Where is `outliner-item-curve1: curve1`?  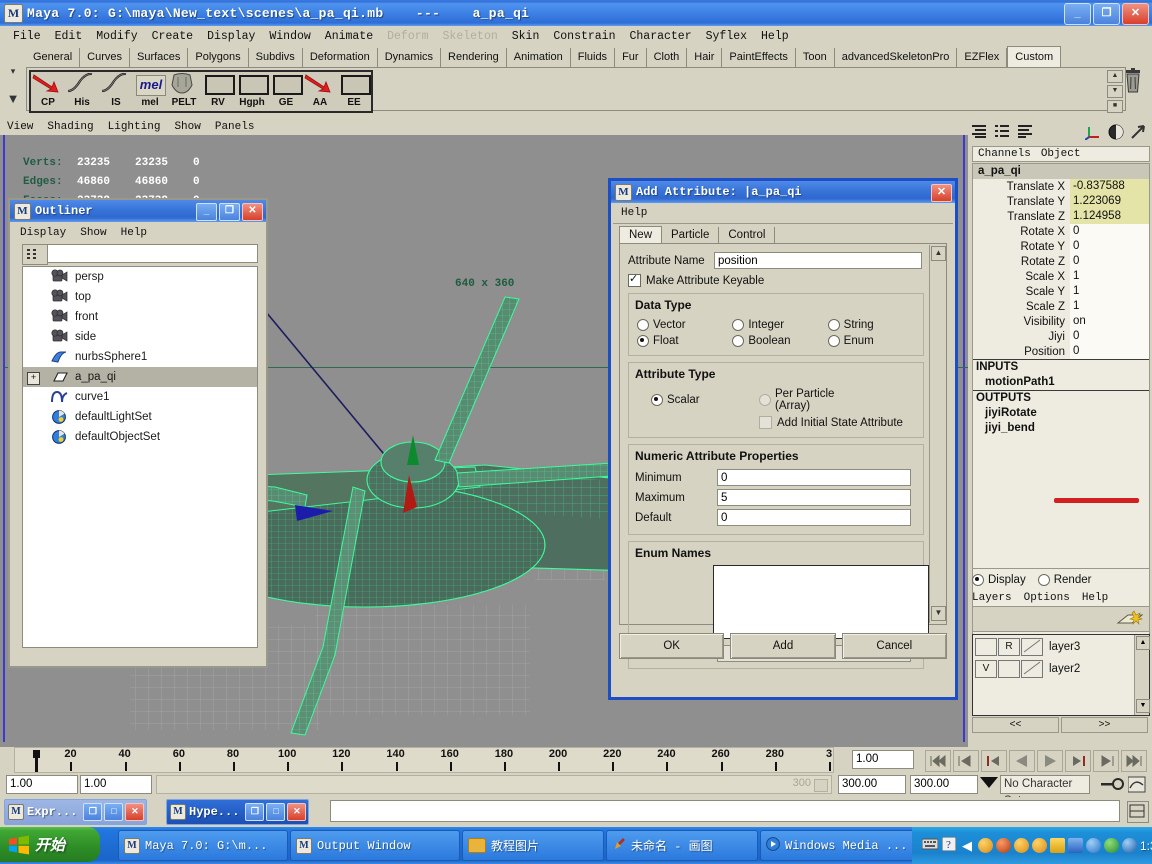
outliner-item-curve1: curve1 is located at coordinates (140, 397).